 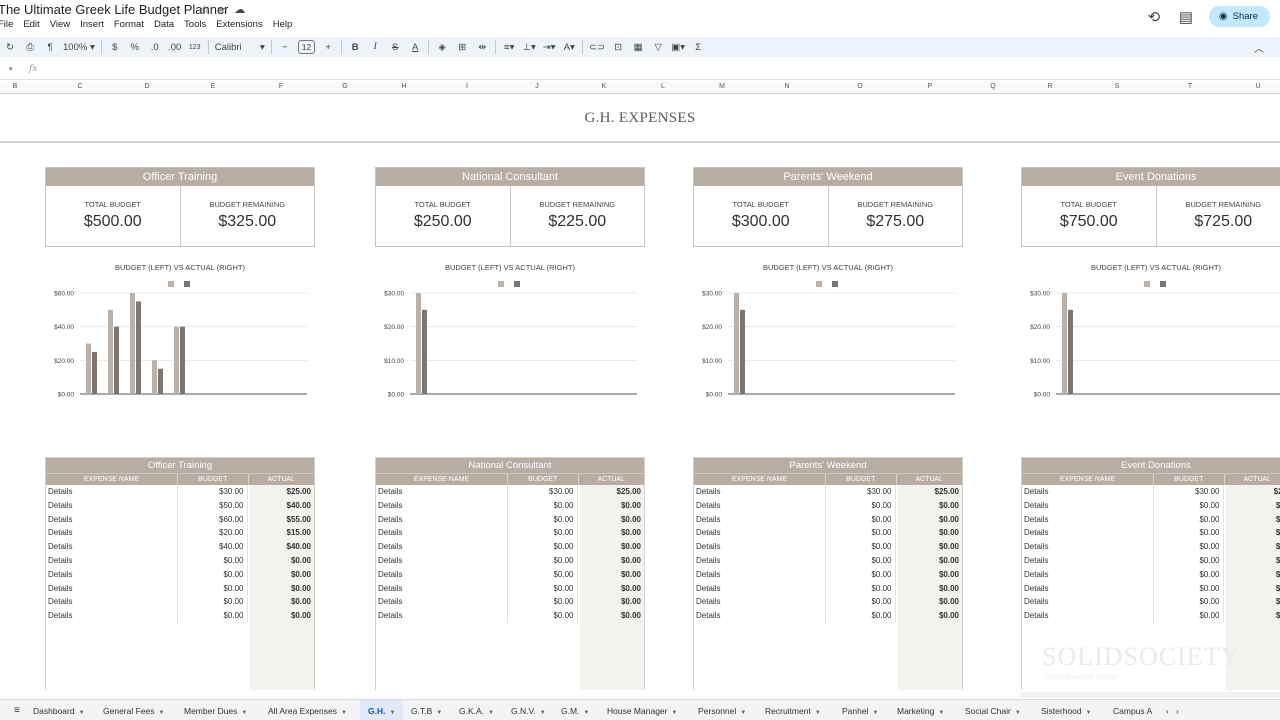 What do you see at coordinates (215, 710) in the screenshot?
I see `sheet-tab-member-dues: Member Dues ▼` at bounding box center [215, 710].